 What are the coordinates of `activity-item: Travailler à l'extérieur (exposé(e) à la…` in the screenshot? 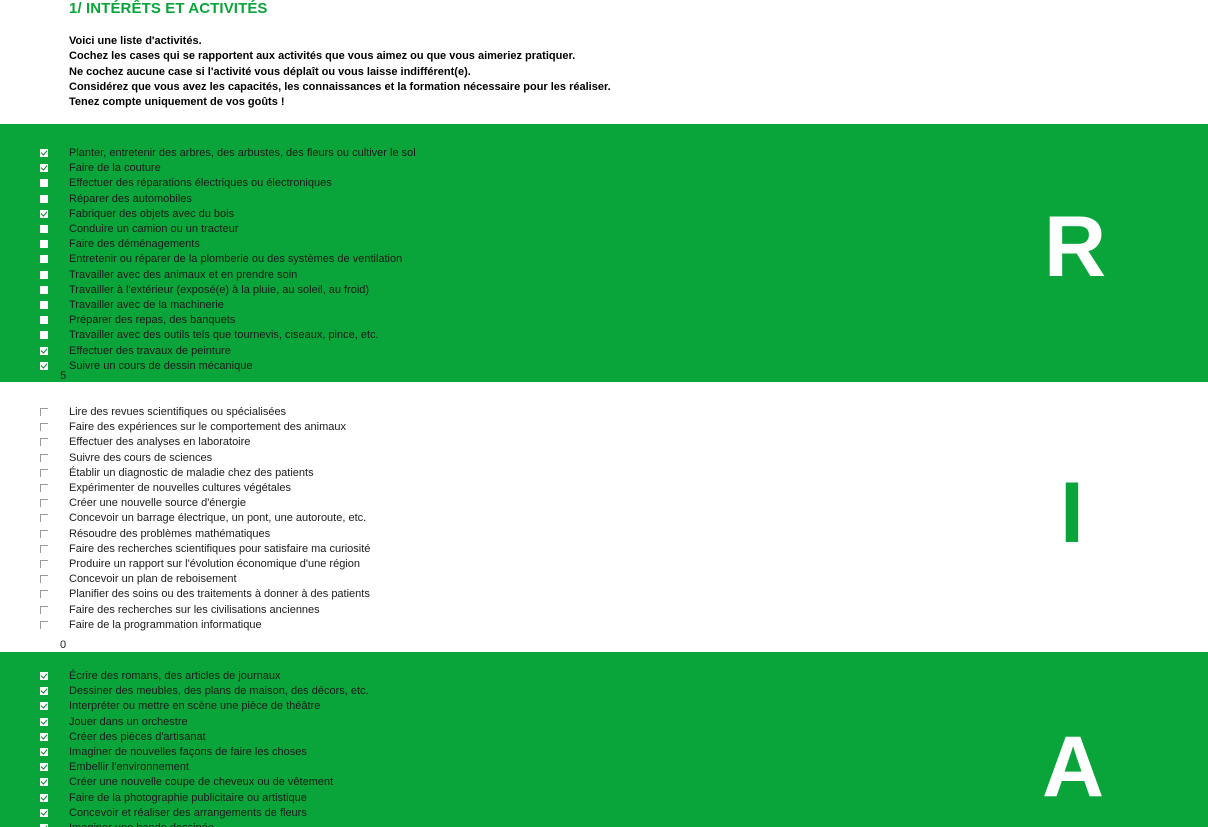 It's located at (350, 290).